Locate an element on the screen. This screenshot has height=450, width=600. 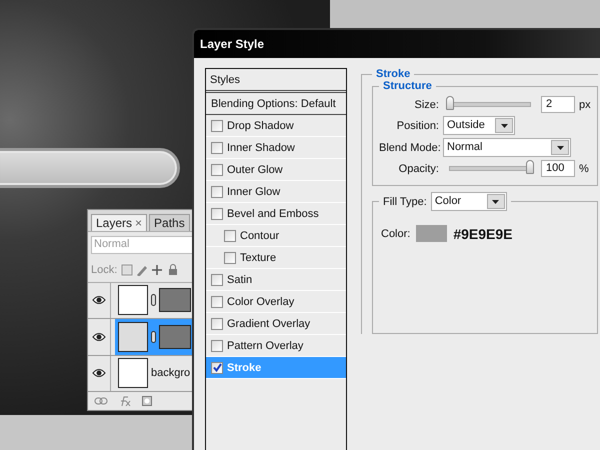
section-legend: Stroke is located at coordinates (393, 74).